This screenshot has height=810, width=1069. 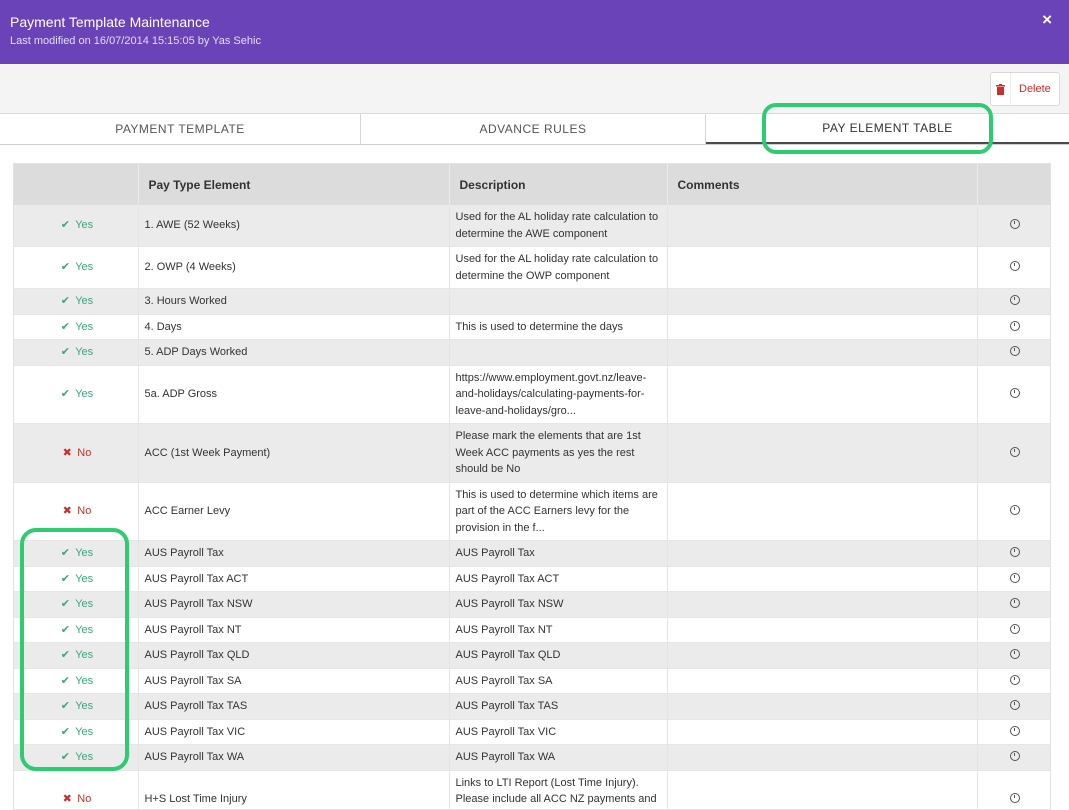 I want to click on pay-type-element-cell: AUS Payroll Tax, so click(x=294, y=553).